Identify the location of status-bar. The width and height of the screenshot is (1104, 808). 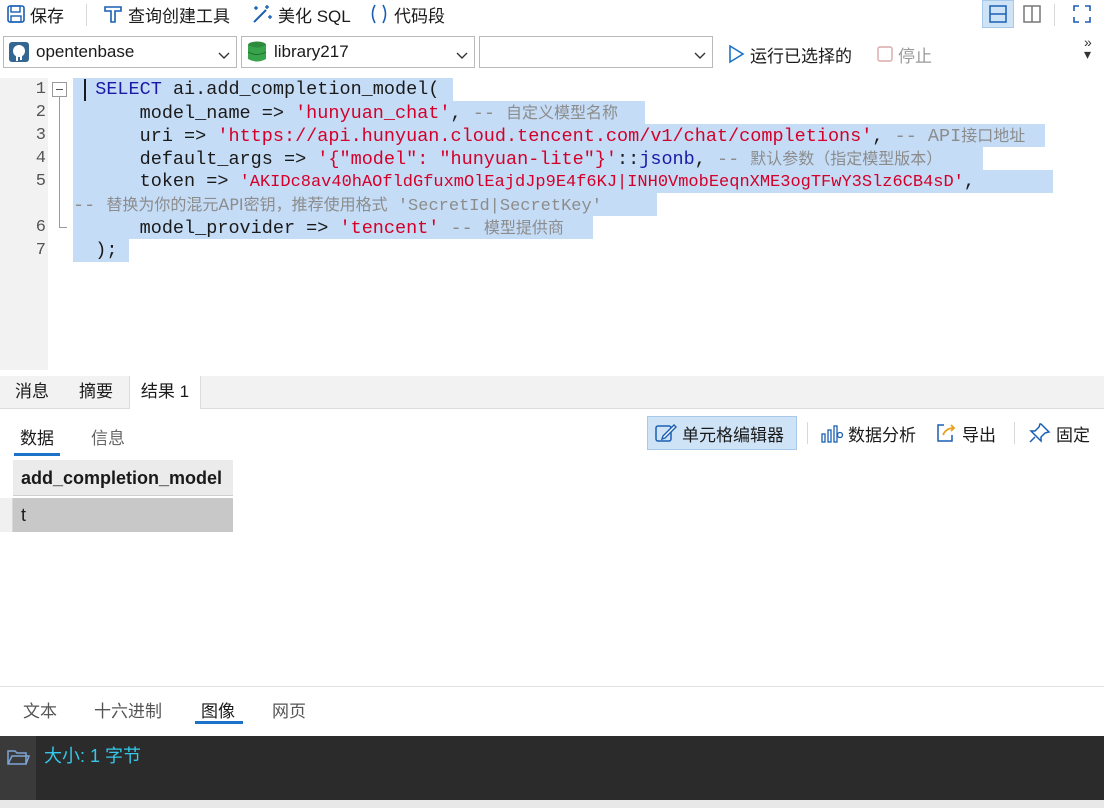
(552, 804).